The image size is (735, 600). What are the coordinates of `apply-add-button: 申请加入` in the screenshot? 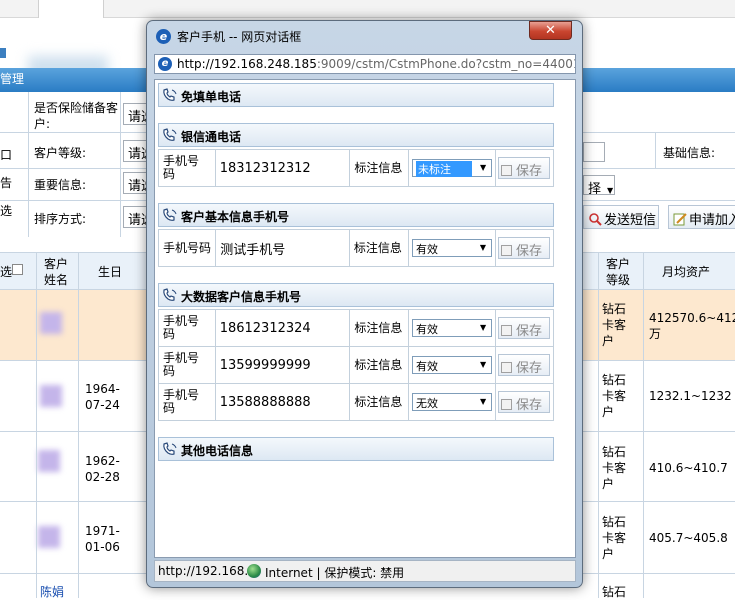 It's located at (701, 217).